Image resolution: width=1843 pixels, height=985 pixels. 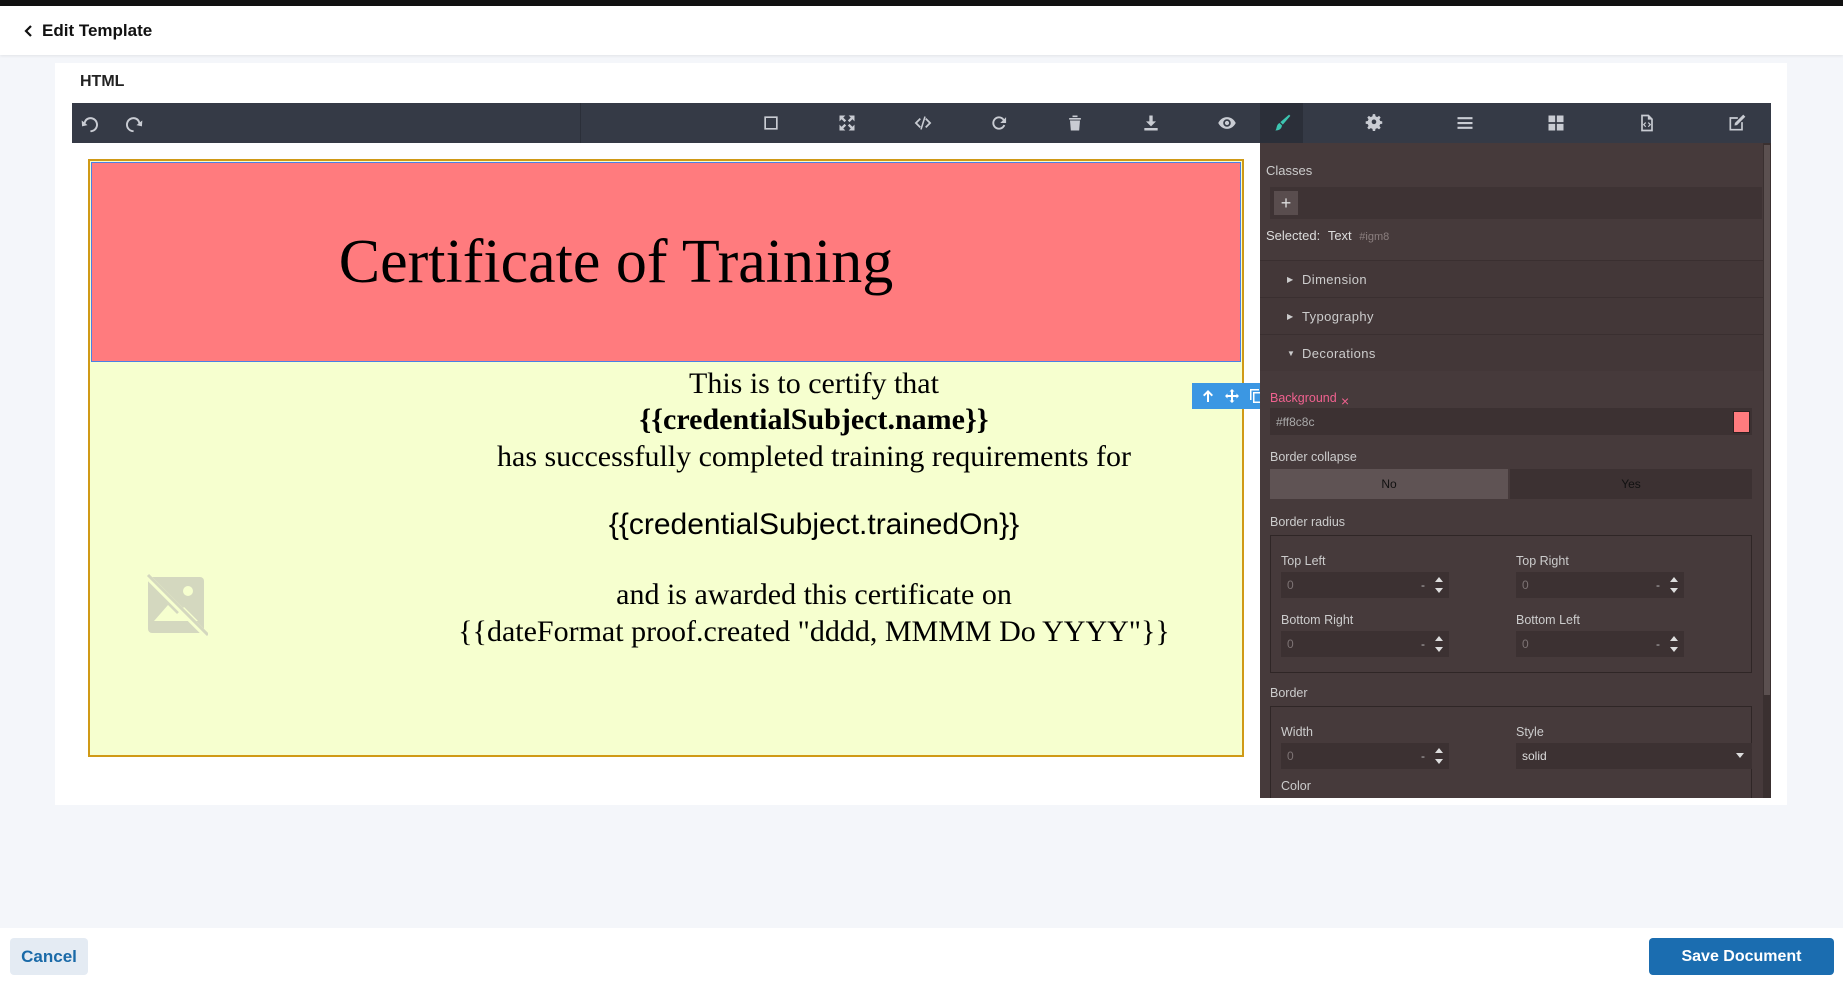 I want to click on download-icon, so click(x=1151, y=123).